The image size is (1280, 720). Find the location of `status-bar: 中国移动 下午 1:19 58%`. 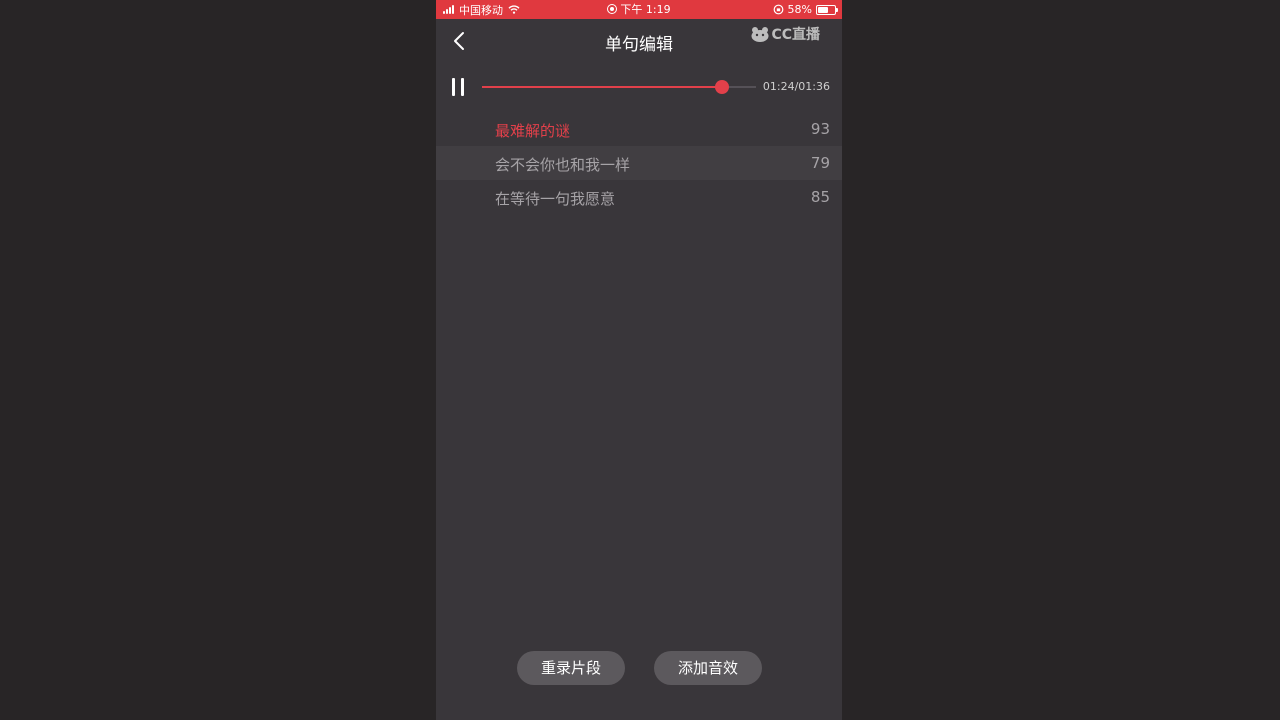

status-bar: 中国移动 下午 1:19 58% is located at coordinates (639, 9).